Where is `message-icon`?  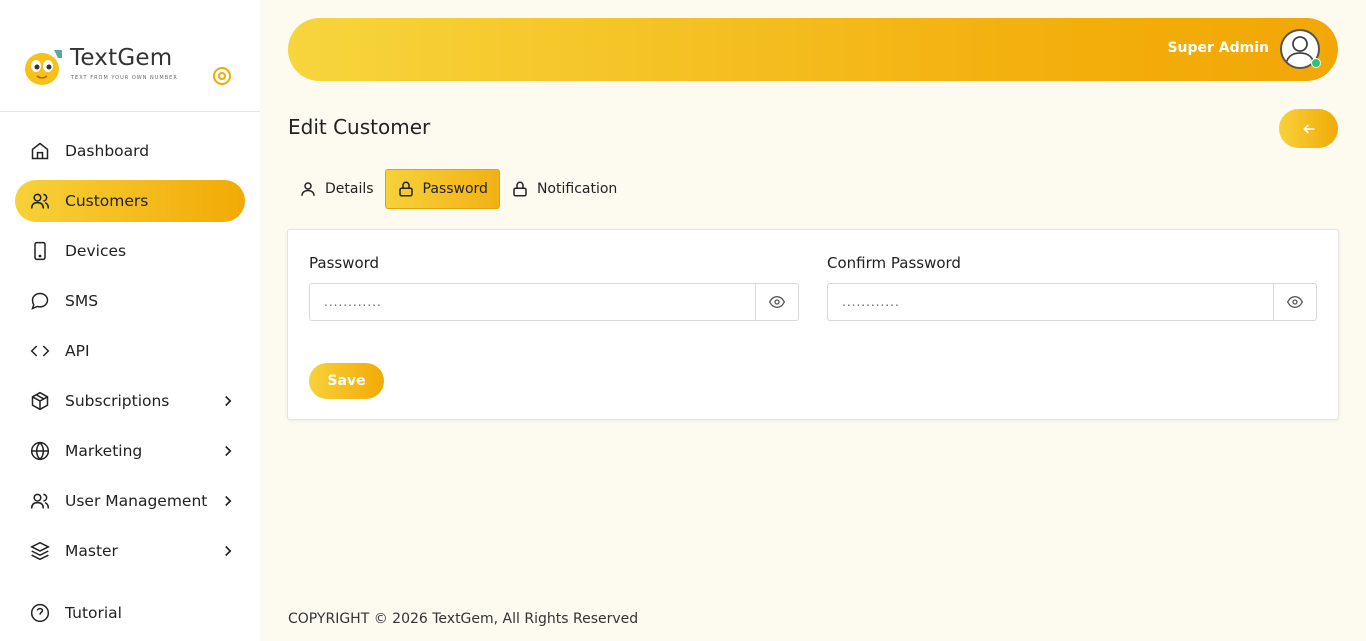
message-icon is located at coordinates (40, 301).